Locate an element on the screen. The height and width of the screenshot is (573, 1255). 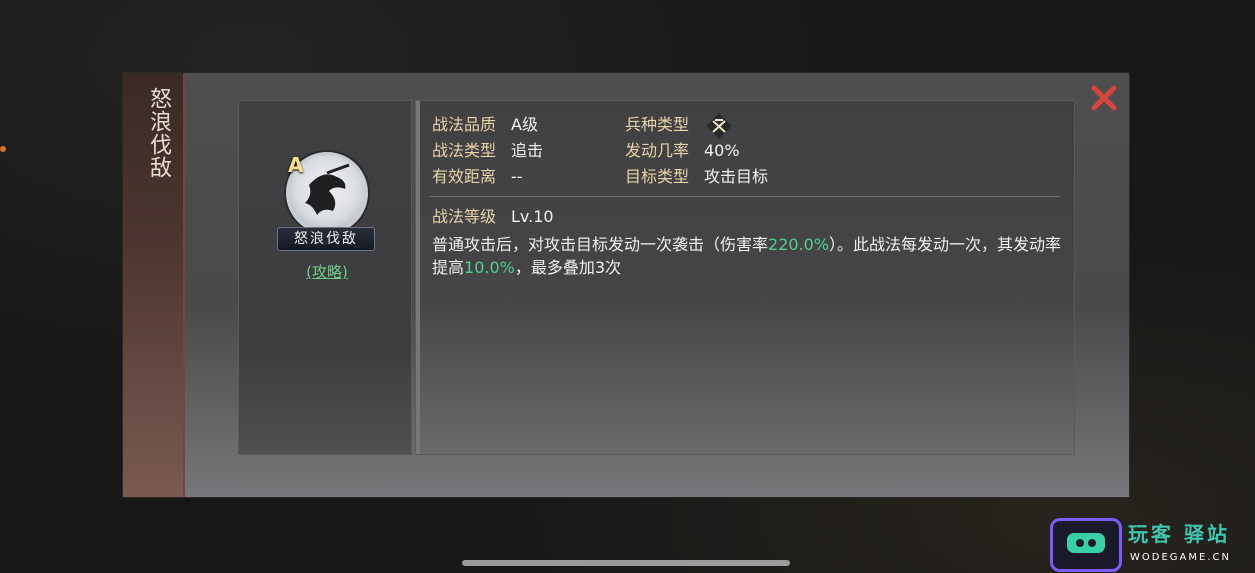
skill-card: A 怒浪伐敌 (攻略) is located at coordinates (325, 277).